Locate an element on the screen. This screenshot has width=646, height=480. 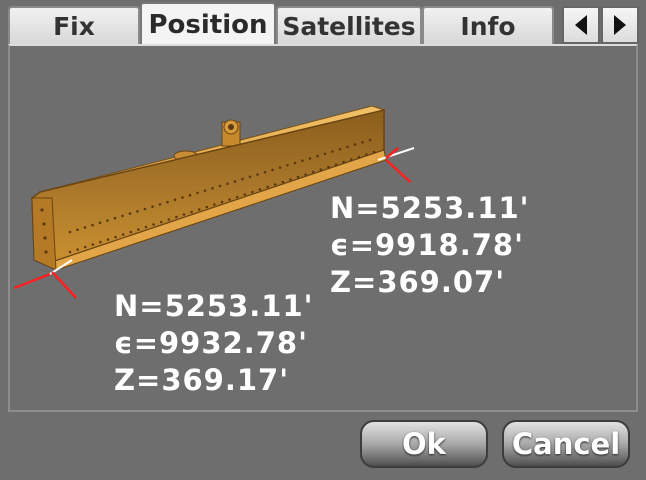
cancel-button: Cancel is located at coordinates (566, 444).